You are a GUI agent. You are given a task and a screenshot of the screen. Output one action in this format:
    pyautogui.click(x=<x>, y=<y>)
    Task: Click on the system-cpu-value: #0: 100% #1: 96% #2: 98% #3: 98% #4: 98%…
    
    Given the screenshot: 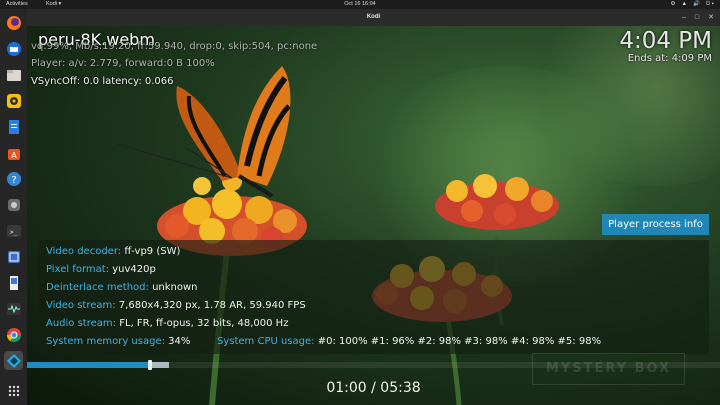 What is the action you would take?
    pyautogui.click(x=459, y=341)
    